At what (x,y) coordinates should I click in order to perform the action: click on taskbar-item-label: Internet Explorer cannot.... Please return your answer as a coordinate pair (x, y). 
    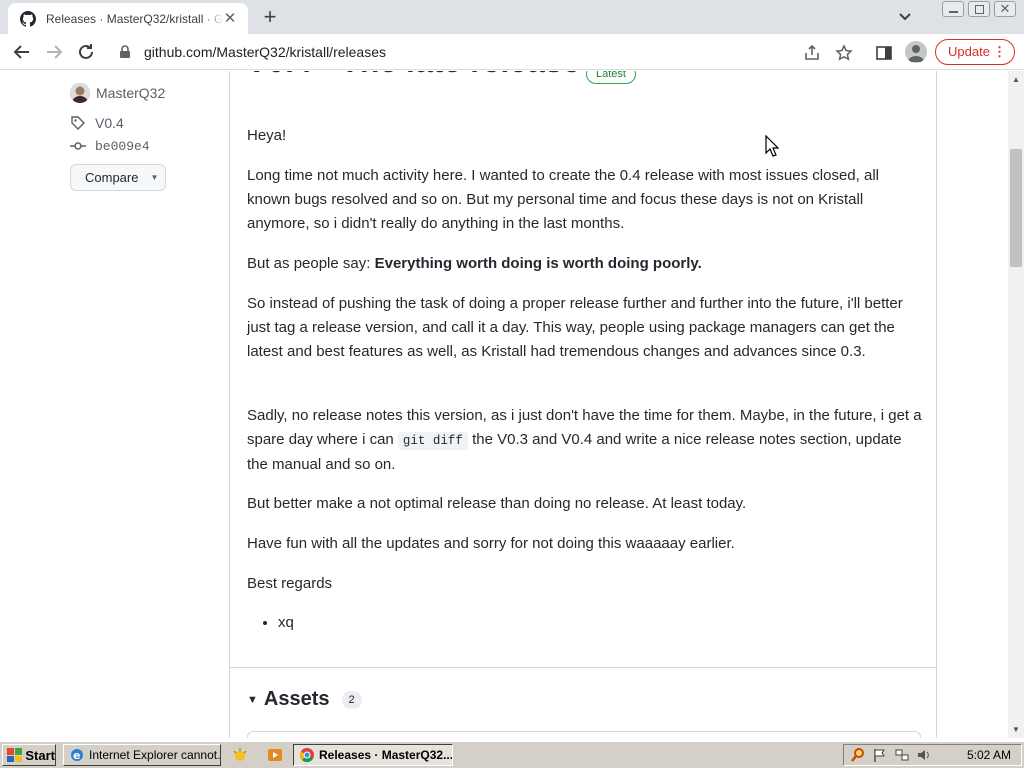
    Looking at the image, I should click on (155, 755).